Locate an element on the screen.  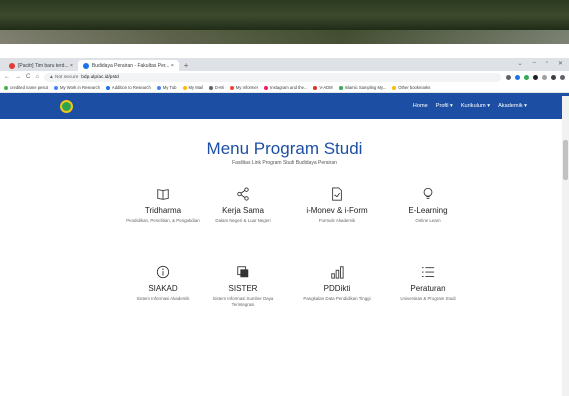
info-icon is located at coordinates (163, 272).